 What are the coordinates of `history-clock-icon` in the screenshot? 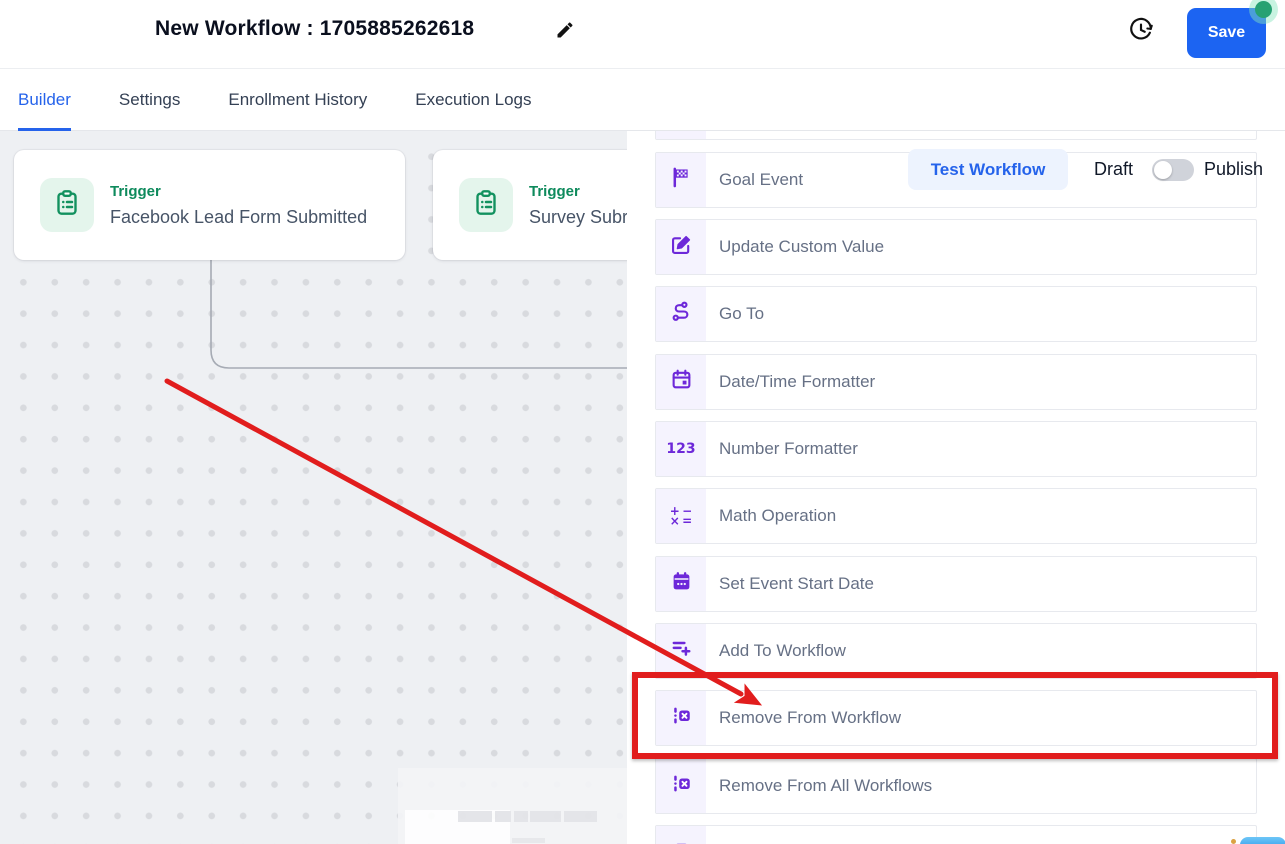 It's located at (1141, 31).